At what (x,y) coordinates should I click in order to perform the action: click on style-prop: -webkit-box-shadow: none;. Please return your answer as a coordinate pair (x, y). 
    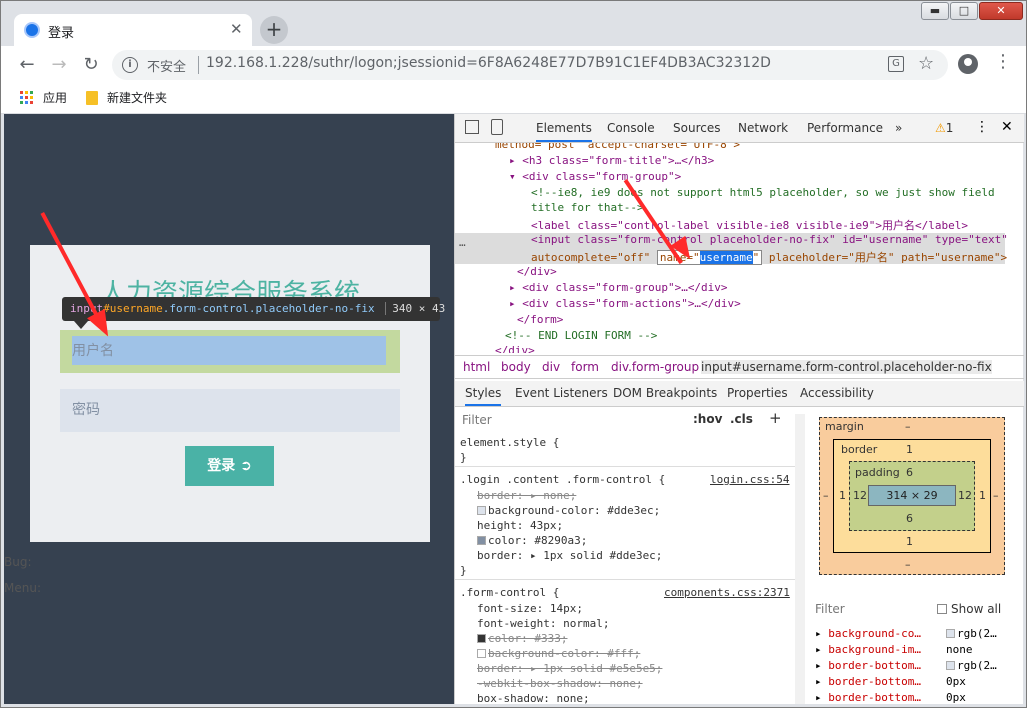
    Looking at the image, I should click on (560, 683).